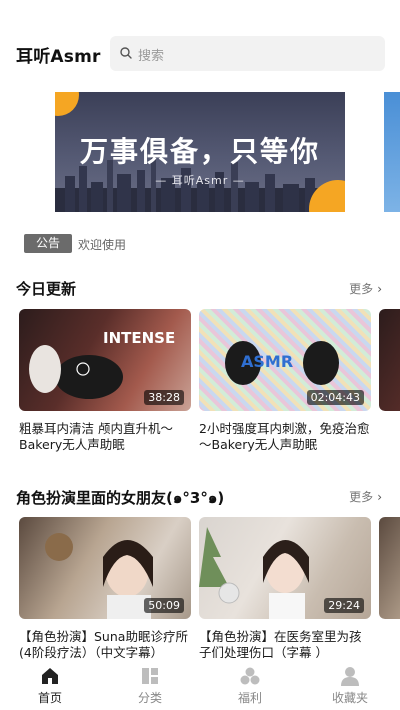 This screenshot has width=400, height=710. Describe the element at coordinates (200, 289) in the screenshot. I see `section-header-today: 今日更新 更多 ›` at that location.